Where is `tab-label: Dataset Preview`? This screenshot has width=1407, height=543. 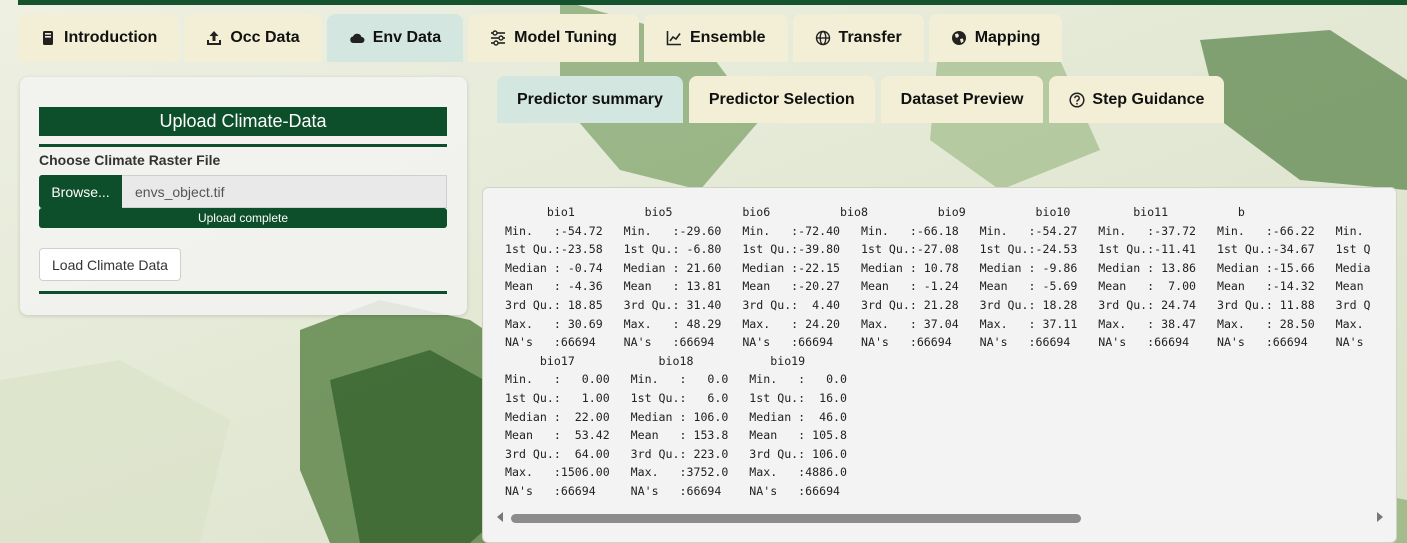
tab-label: Dataset Preview is located at coordinates (962, 99).